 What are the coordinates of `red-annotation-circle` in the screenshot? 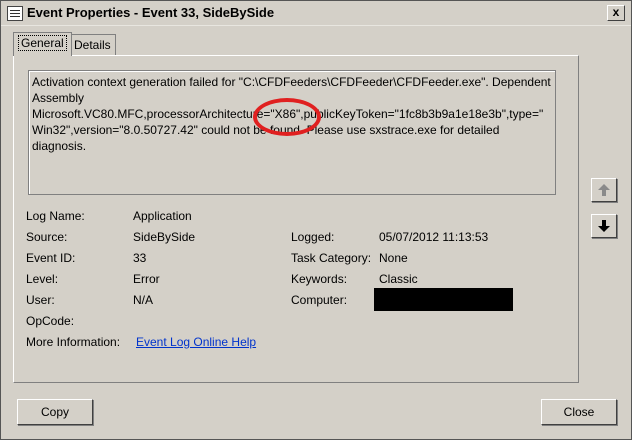 It's located at (287, 117).